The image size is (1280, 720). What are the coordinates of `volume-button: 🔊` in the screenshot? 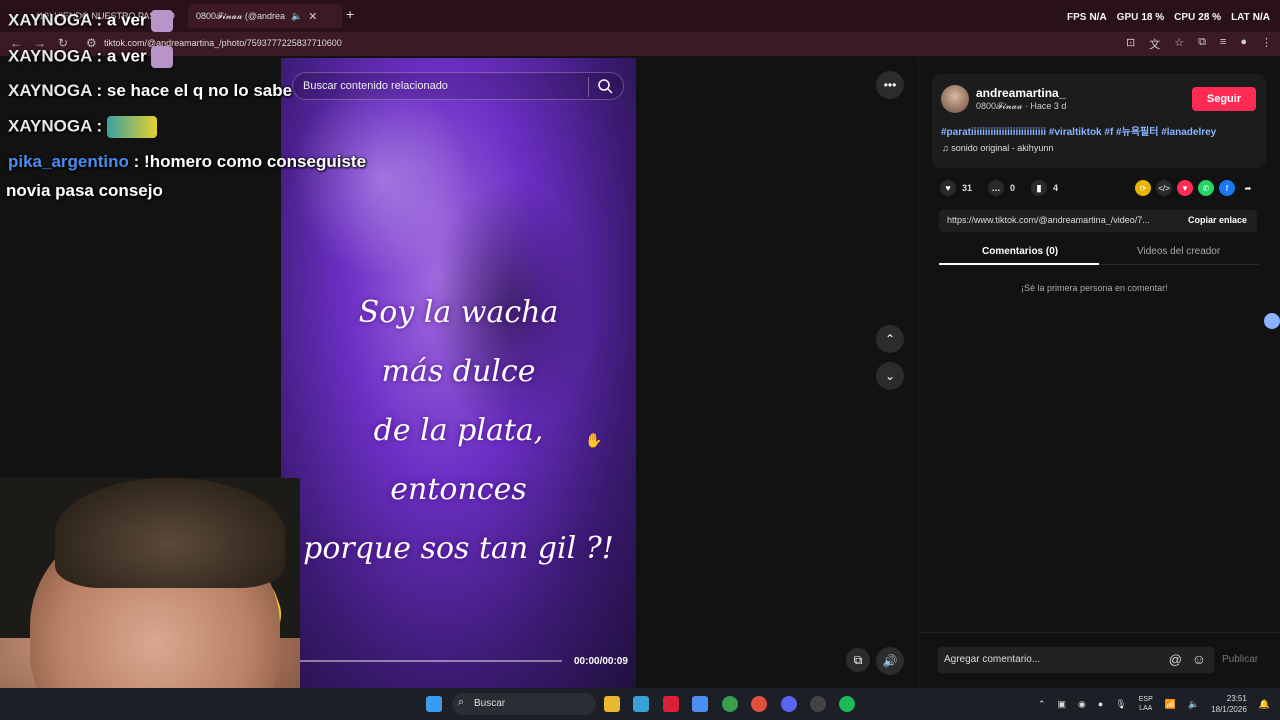 It's located at (890, 661).